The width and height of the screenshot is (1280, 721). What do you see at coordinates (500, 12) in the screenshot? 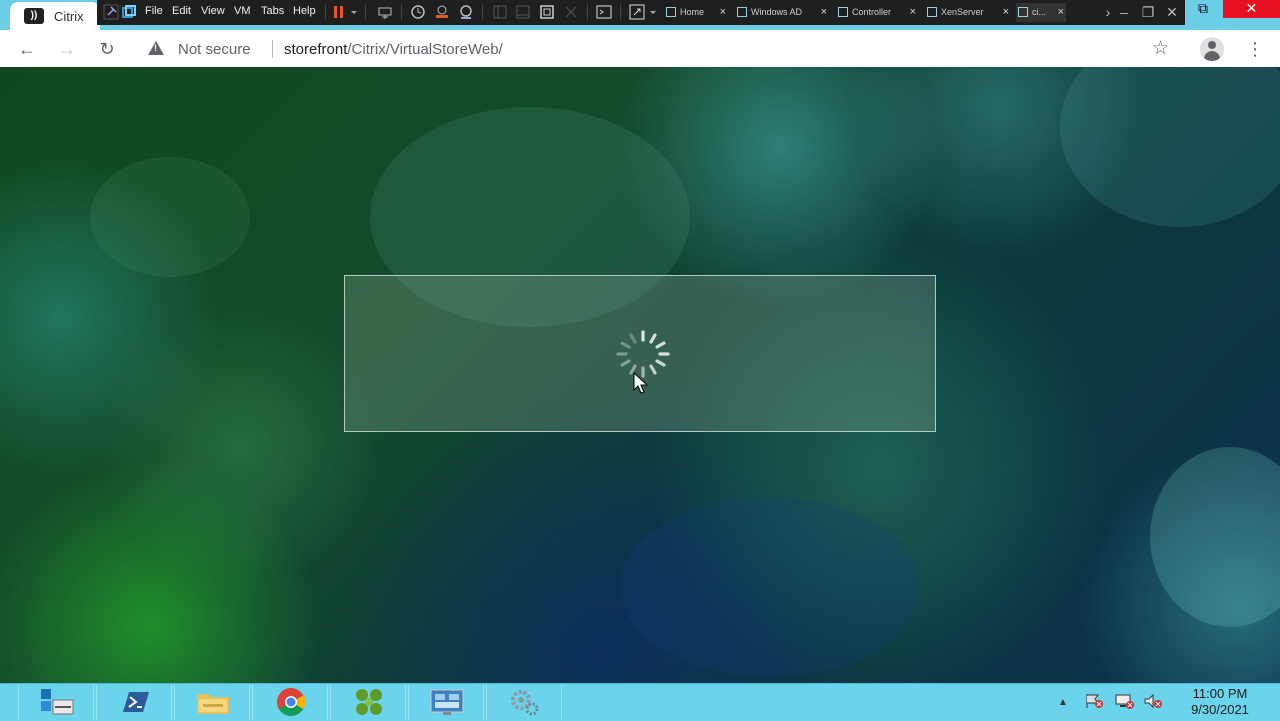
I see `show-library-icon` at bounding box center [500, 12].